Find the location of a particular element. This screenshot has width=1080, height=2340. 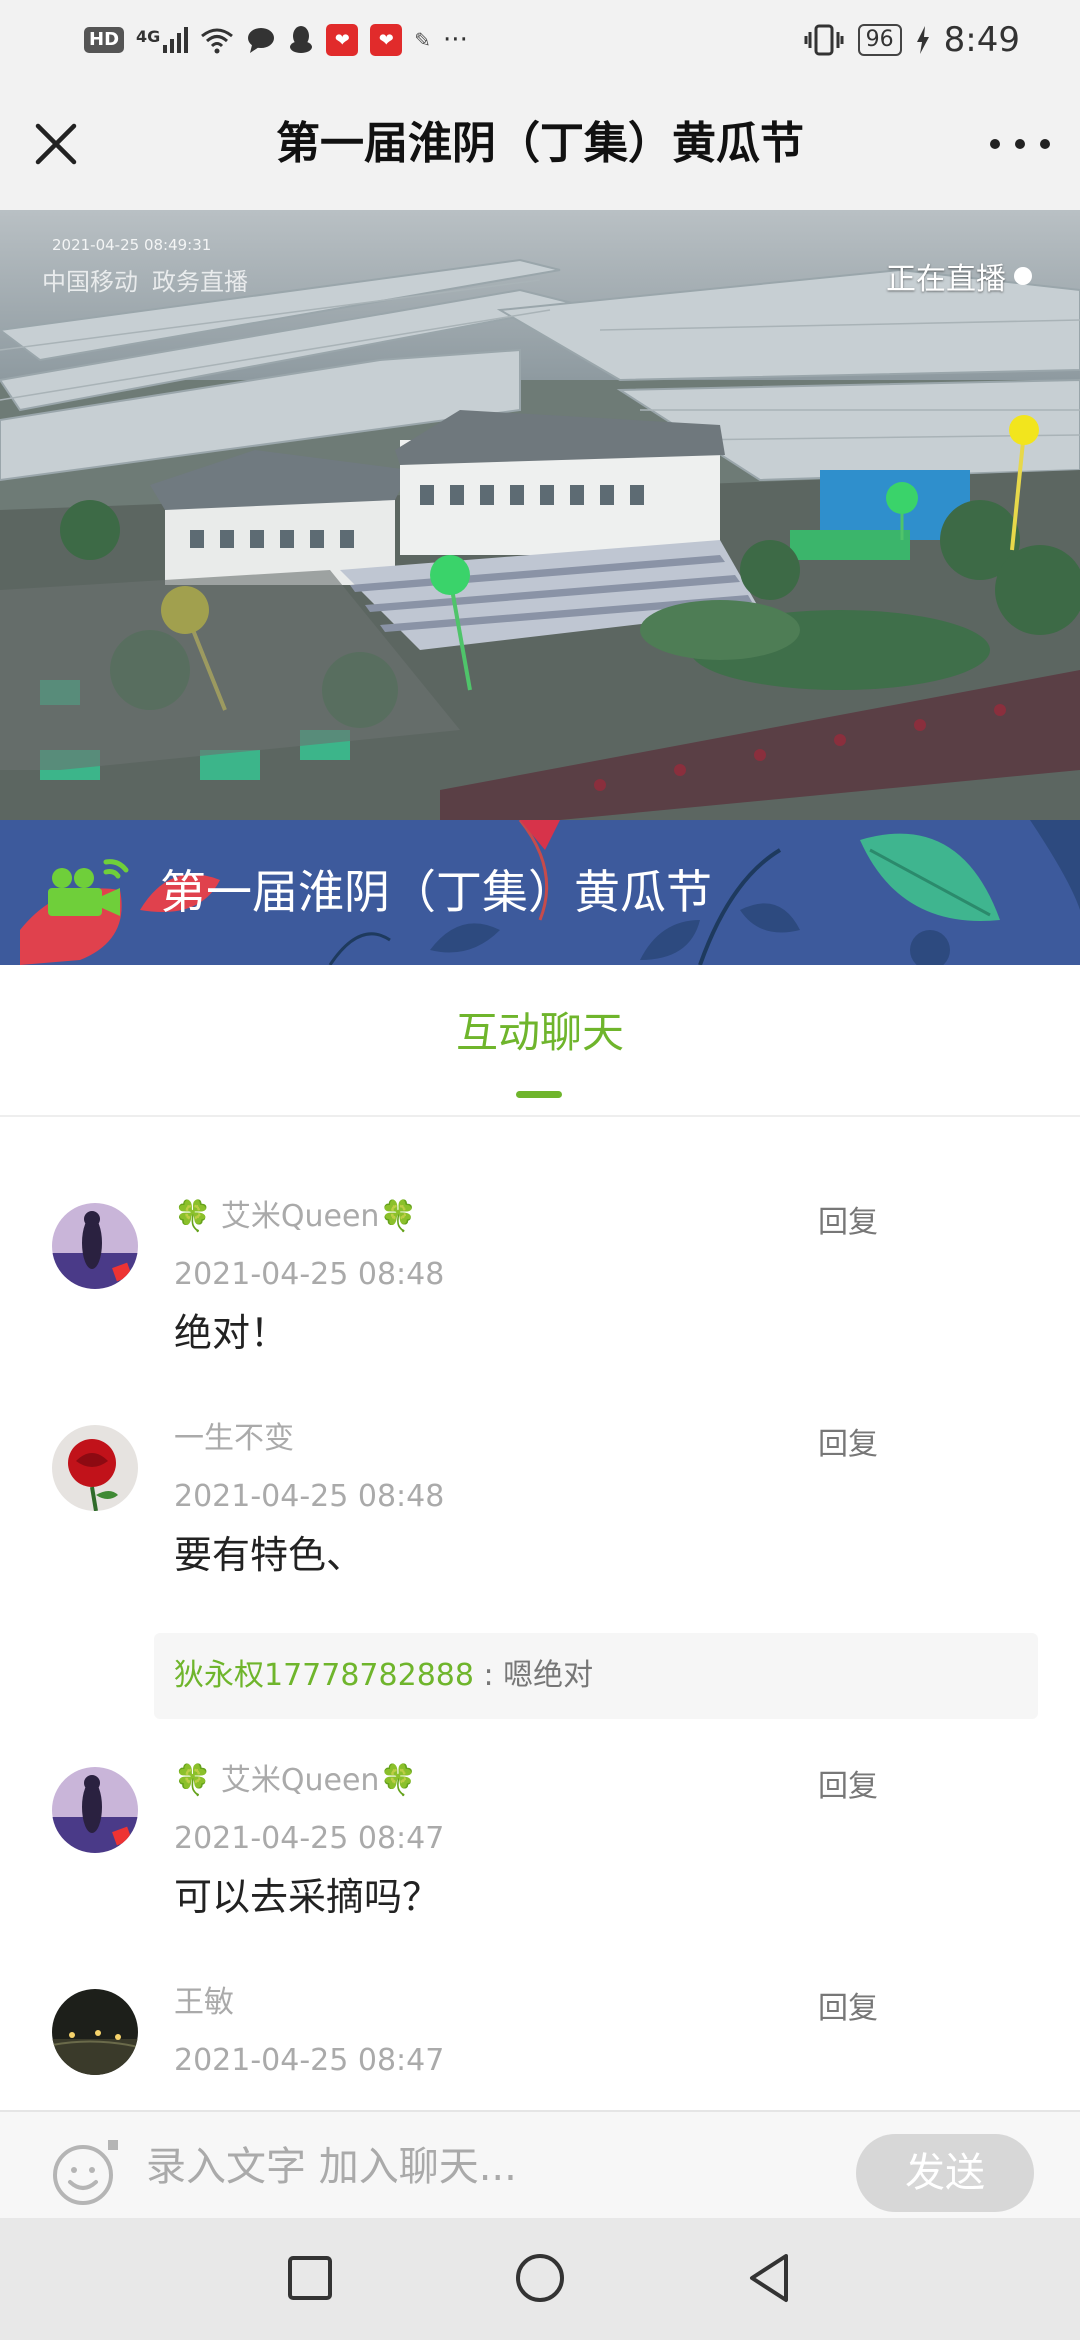

comment-username: 王敏 is located at coordinates (204, 2002).